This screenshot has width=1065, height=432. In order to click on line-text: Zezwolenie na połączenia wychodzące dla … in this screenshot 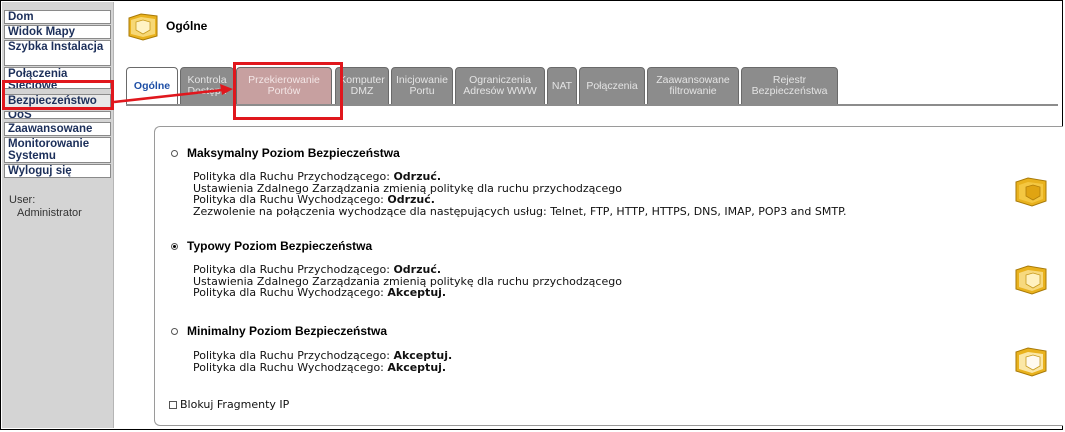, I will do `click(520, 211)`.